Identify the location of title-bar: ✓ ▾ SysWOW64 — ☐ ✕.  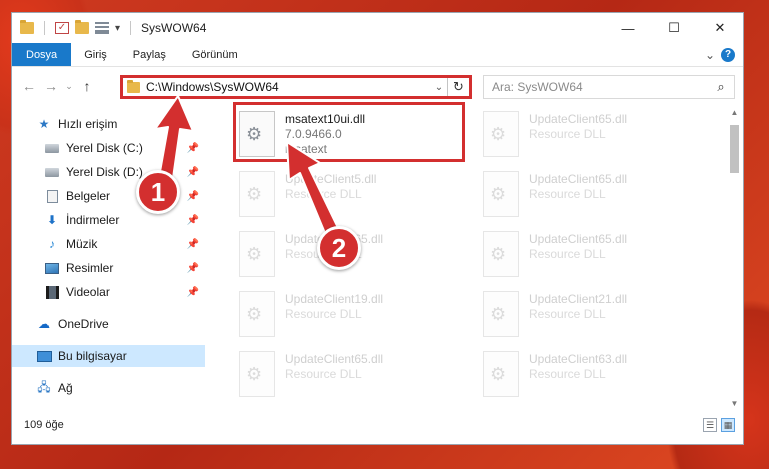
(377, 28).